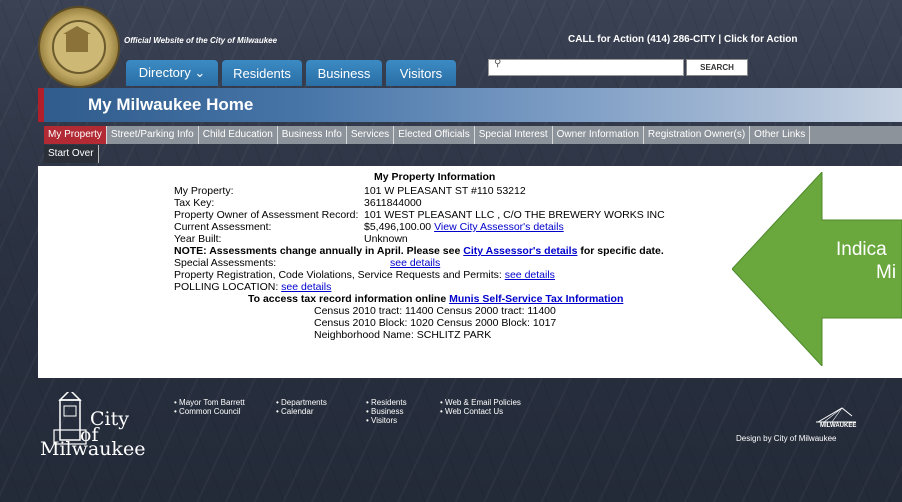 This screenshot has height=502, width=902. Describe the element at coordinates (861, 249) in the screenshot. I see `callout-text-line1: Indica` at that location.